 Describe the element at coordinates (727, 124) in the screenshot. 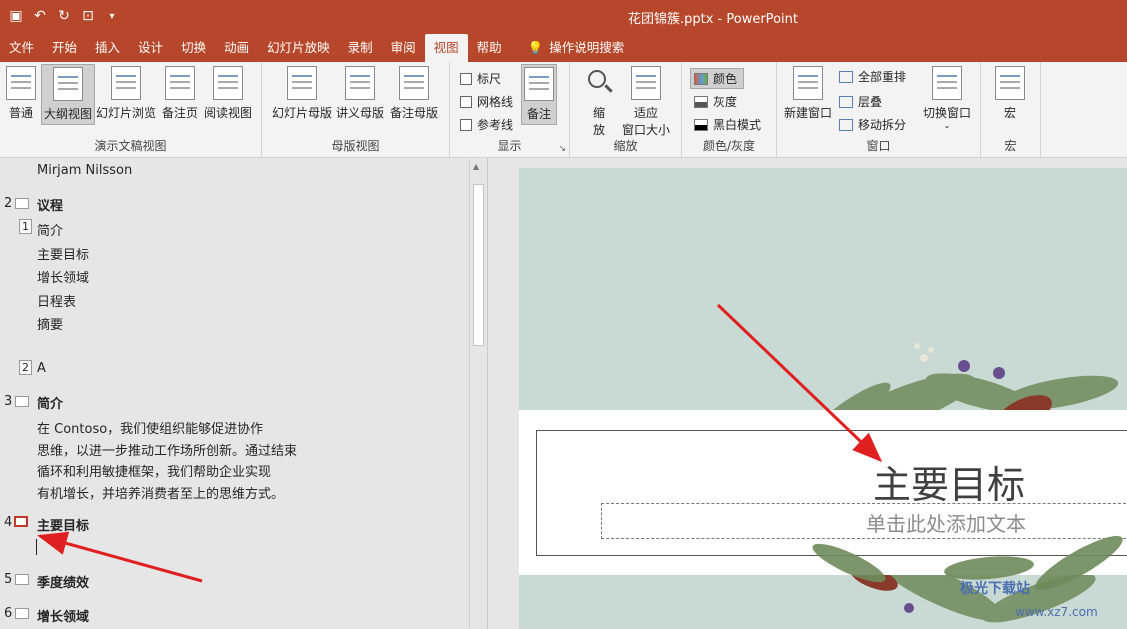

I see `black-white-button: 黑白模式` at that location.